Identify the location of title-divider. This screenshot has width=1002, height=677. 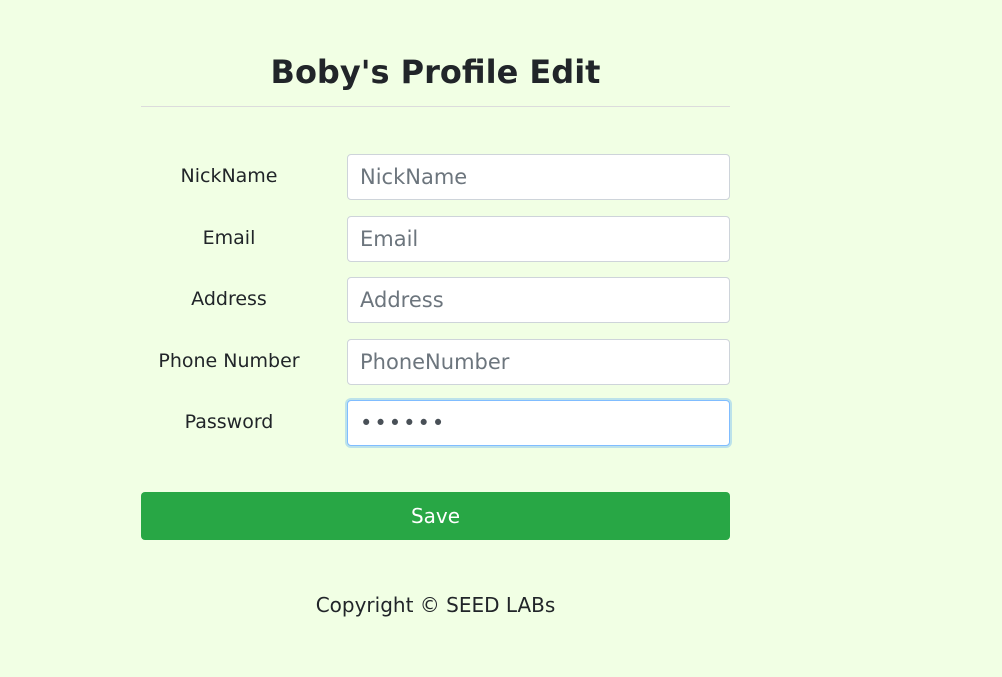
(435, 106).